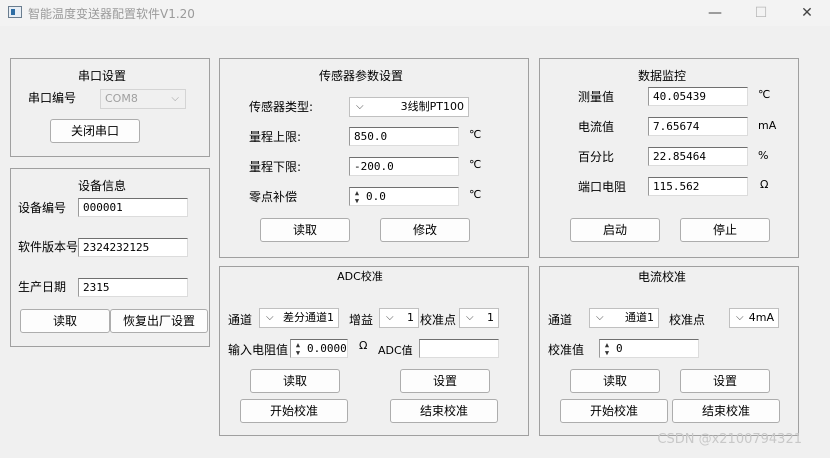  What do you see at coordinates (399, 318) in the screenshot?
I see `adc-gain-select: ⌵ 1` at bounding box center [399, 318].